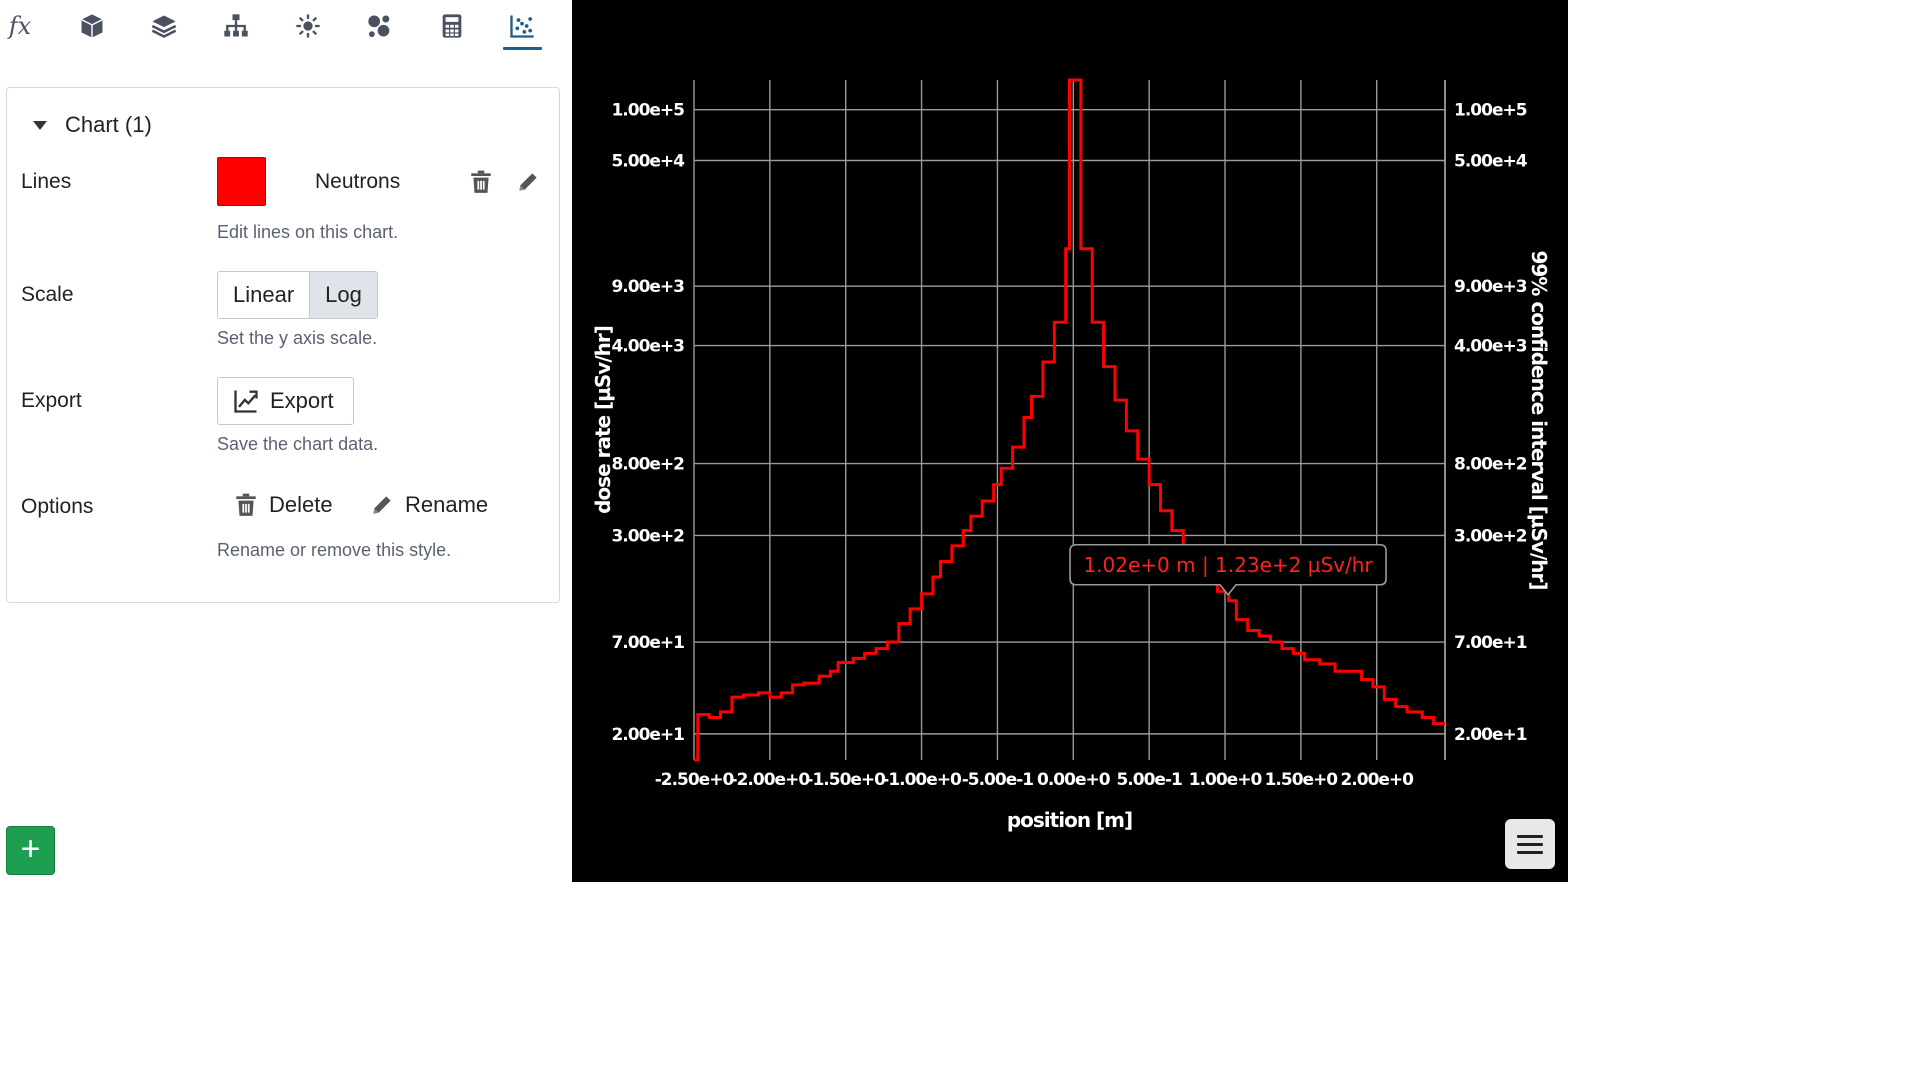 The width and height of the screenshot is (1920, 1080). What do you see at coordinates (301, 504) in the screenshot?
I see `delete-label: Delete` at bounding box center [301, 504].